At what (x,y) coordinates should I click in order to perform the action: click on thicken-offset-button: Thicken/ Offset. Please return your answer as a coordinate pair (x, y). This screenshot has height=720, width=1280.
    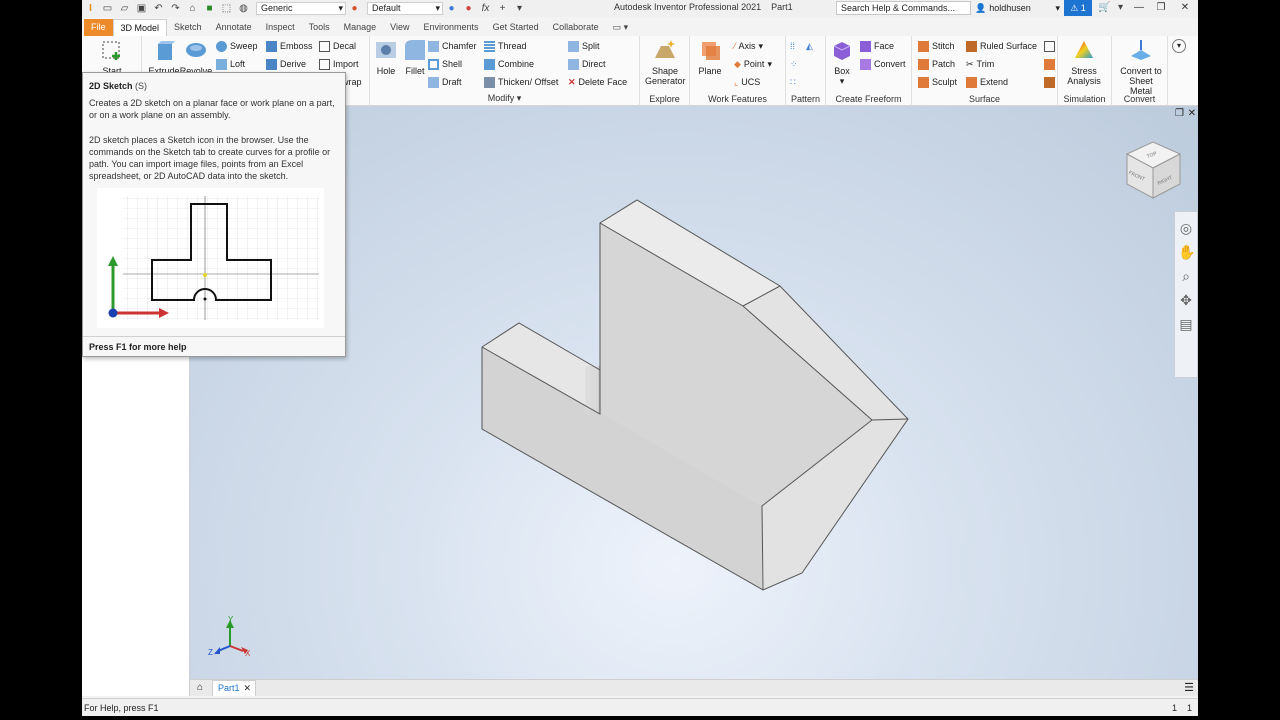
    Looking at the image, I should click on (521, 82).